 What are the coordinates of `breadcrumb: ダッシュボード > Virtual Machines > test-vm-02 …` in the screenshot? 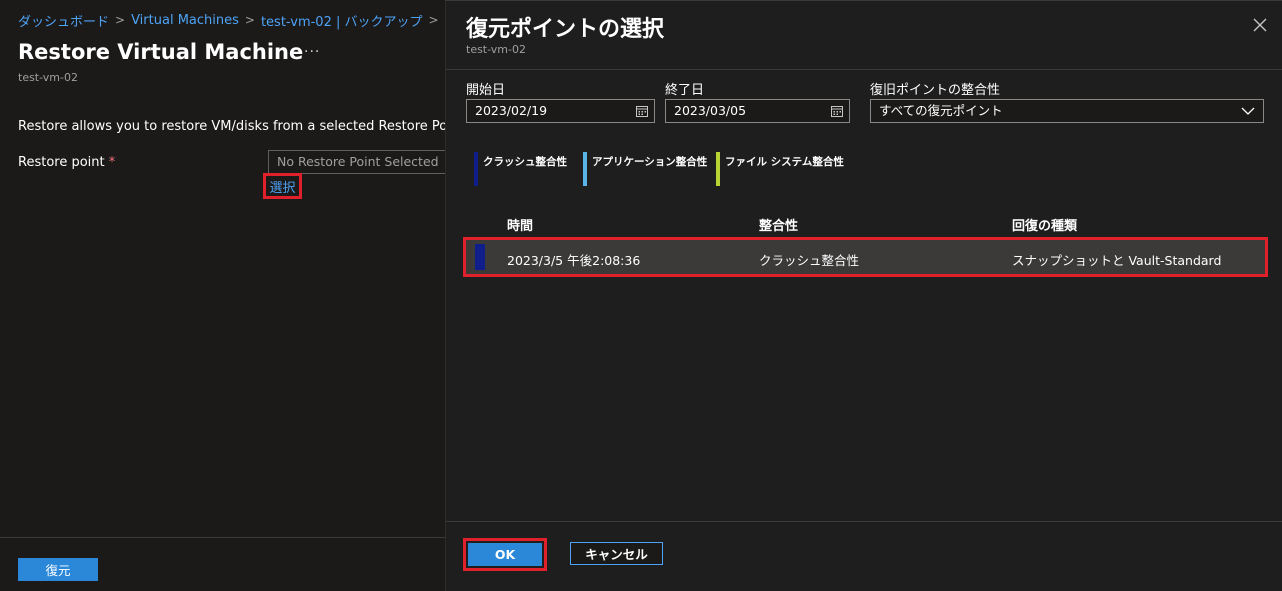 It's located at (228, 20).